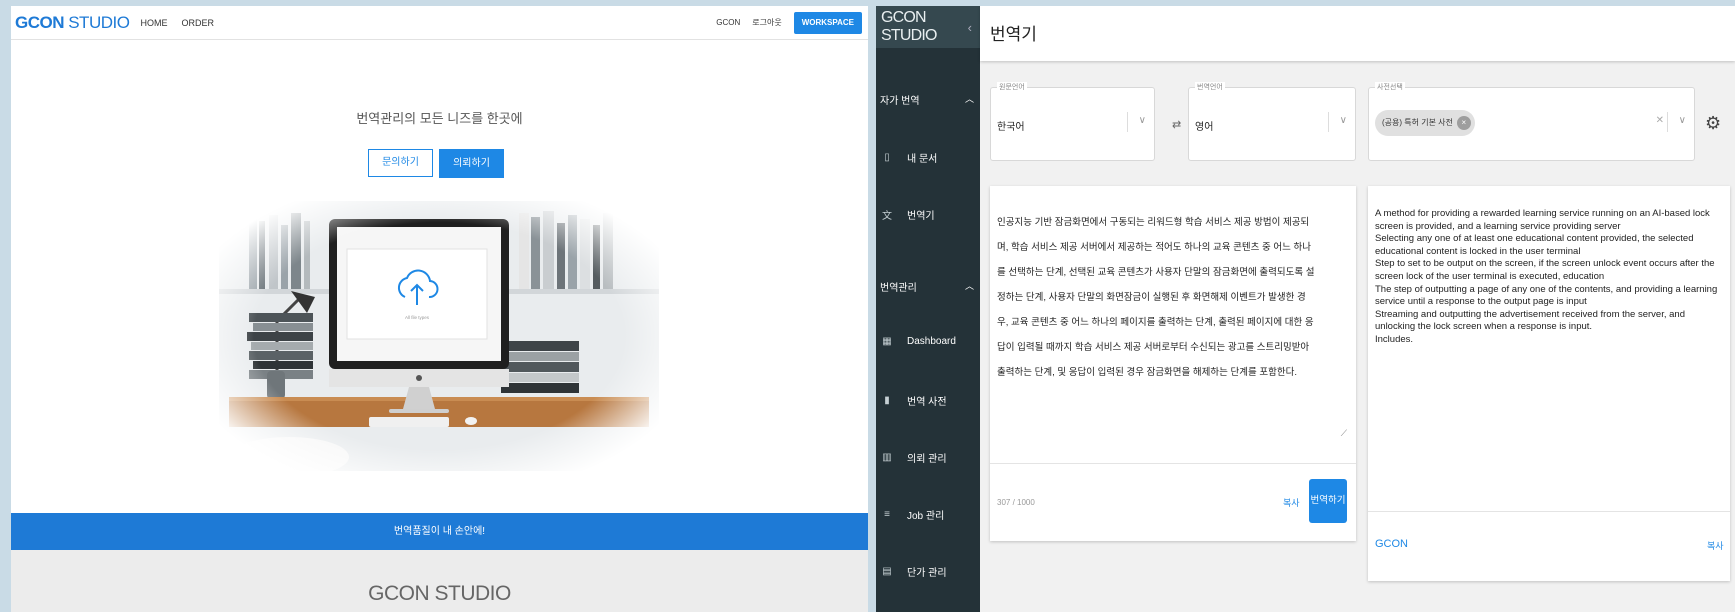 This screenshot has width=1735, height=612. I want to click on request-button: 의뢰하기, so click(471, 163).